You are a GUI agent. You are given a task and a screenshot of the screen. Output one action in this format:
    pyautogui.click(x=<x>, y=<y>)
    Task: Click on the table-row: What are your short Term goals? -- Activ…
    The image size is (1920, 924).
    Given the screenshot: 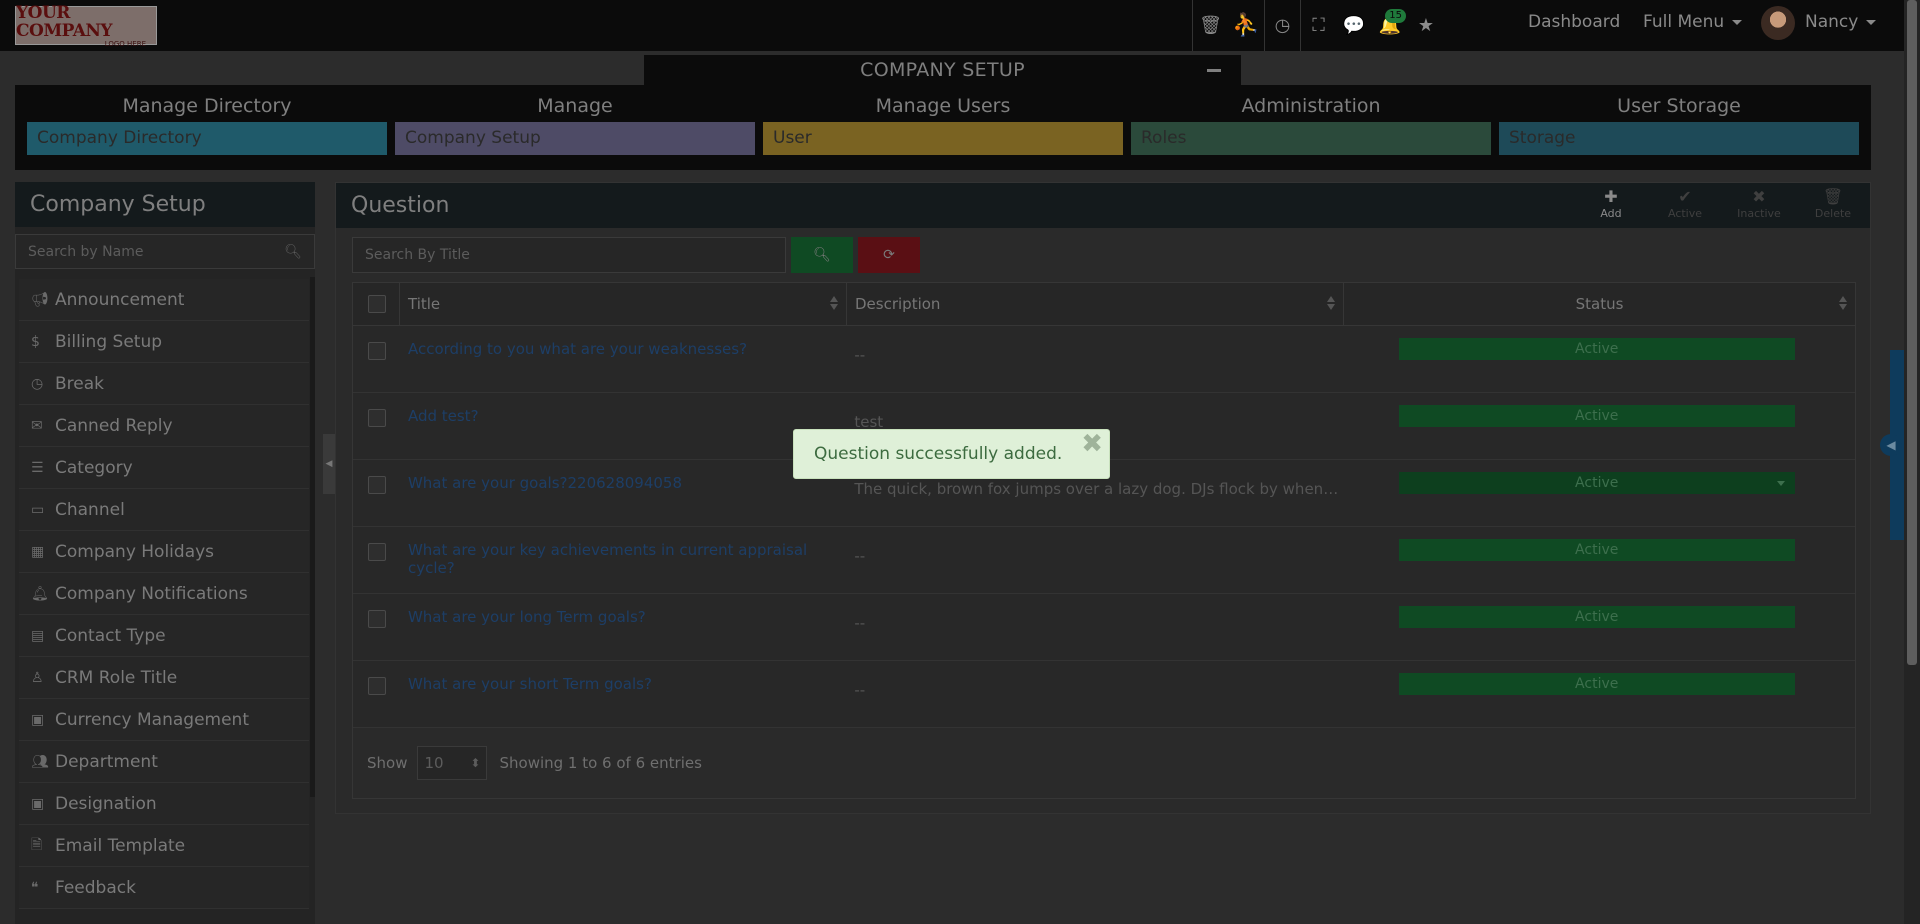 What is the action you would take?
    pyautogui.click(x=1104, y=694)
    